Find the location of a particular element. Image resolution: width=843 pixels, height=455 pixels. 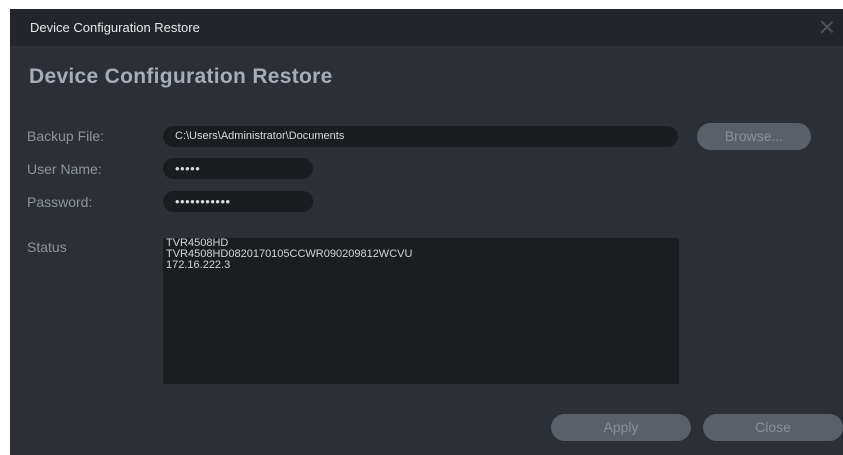

title-bar: Device Configuration Restore is located at coordinates (426, 27).